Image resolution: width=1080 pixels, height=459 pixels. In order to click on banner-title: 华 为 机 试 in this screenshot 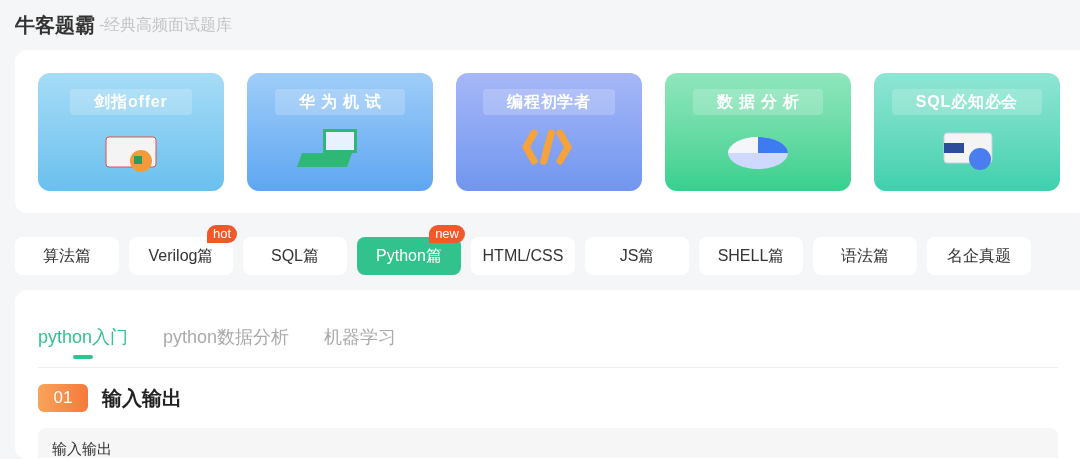, I will do `click(340, 101)`.